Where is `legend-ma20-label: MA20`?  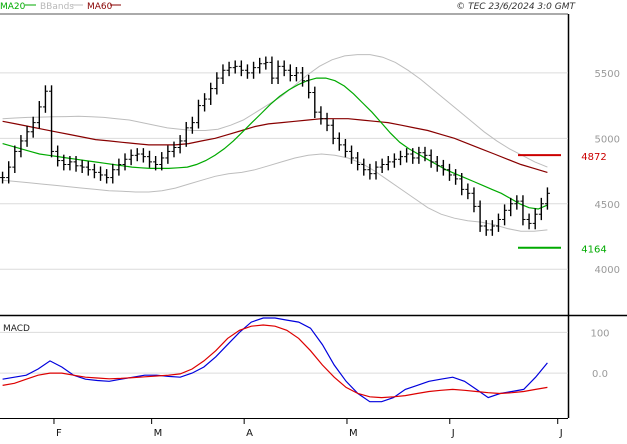
legend-ma20-label: MA20 is located at coordinates (13, 7).